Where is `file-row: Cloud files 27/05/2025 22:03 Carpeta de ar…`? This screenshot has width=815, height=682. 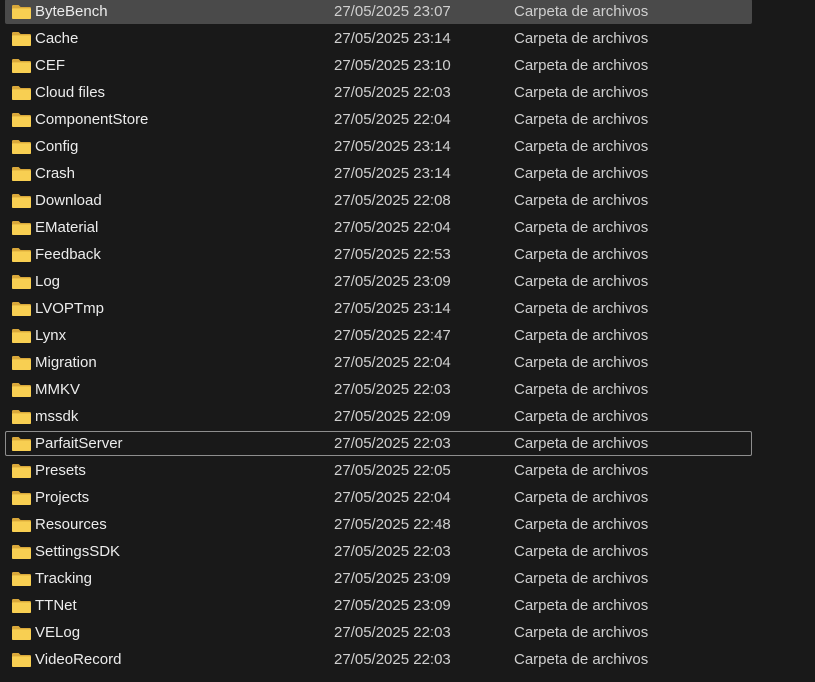 file-row: Cloud files 27/05/2025 22:03 Carpeta de ar… is located at coordinates (378, 92).